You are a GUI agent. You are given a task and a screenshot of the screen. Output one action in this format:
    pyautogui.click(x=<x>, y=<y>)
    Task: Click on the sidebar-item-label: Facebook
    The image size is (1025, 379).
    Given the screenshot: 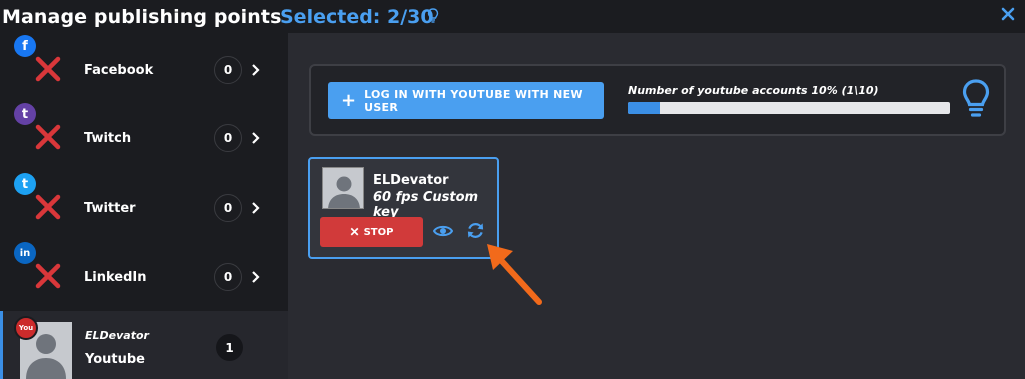 What is the action you would take?
    pyautogui.click(x=119, y=70)
    